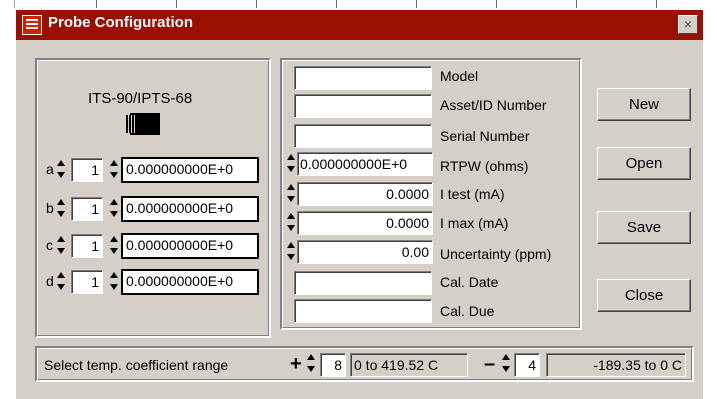  Describe the element at coordinates (333, 365) in the screenshot. I see `plus-range-index-field: 8` at that location.